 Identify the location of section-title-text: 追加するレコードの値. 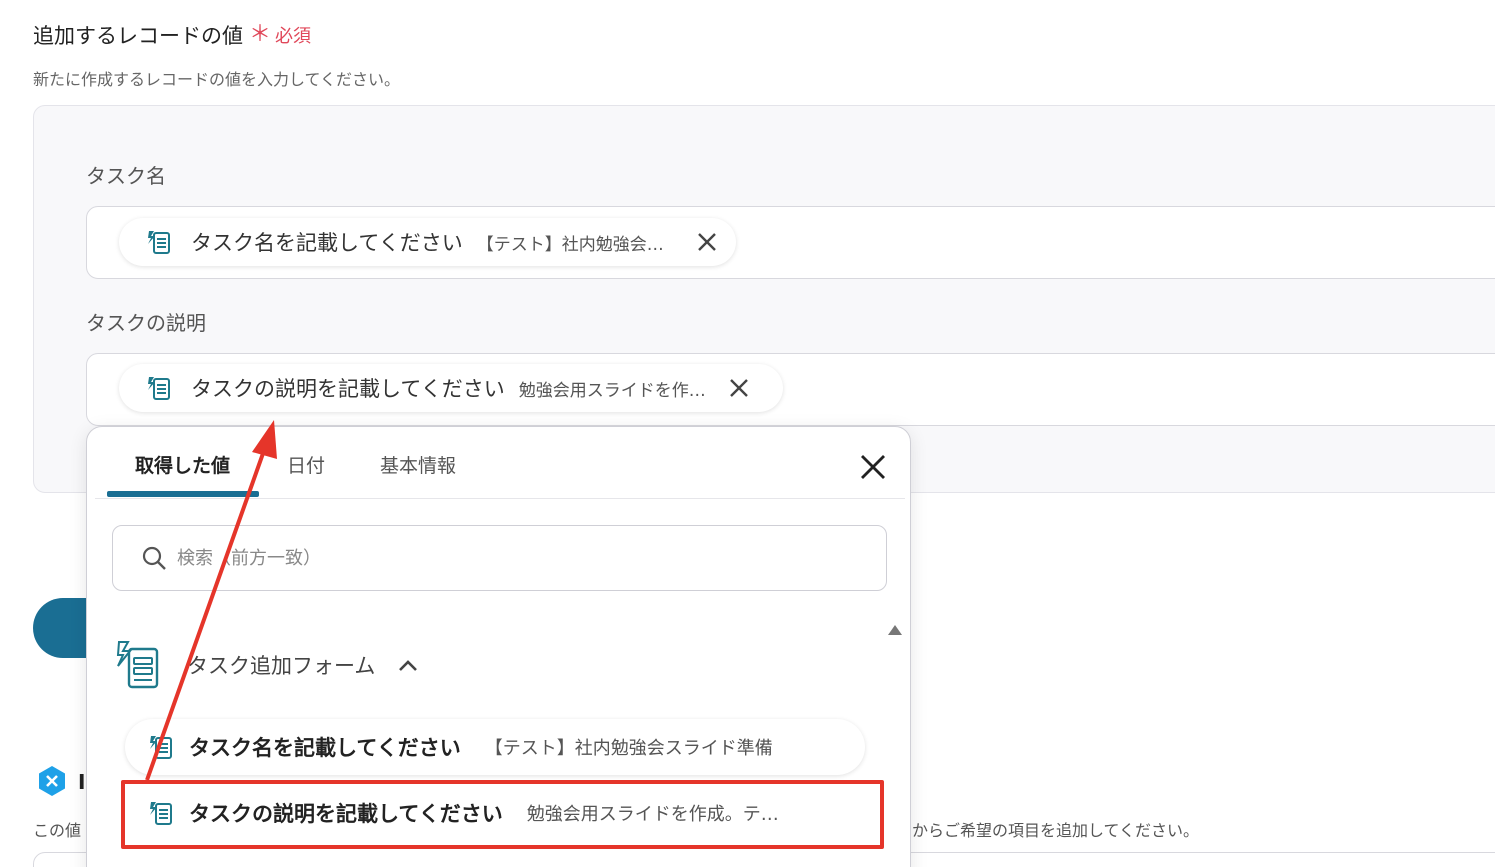
(138, 36).